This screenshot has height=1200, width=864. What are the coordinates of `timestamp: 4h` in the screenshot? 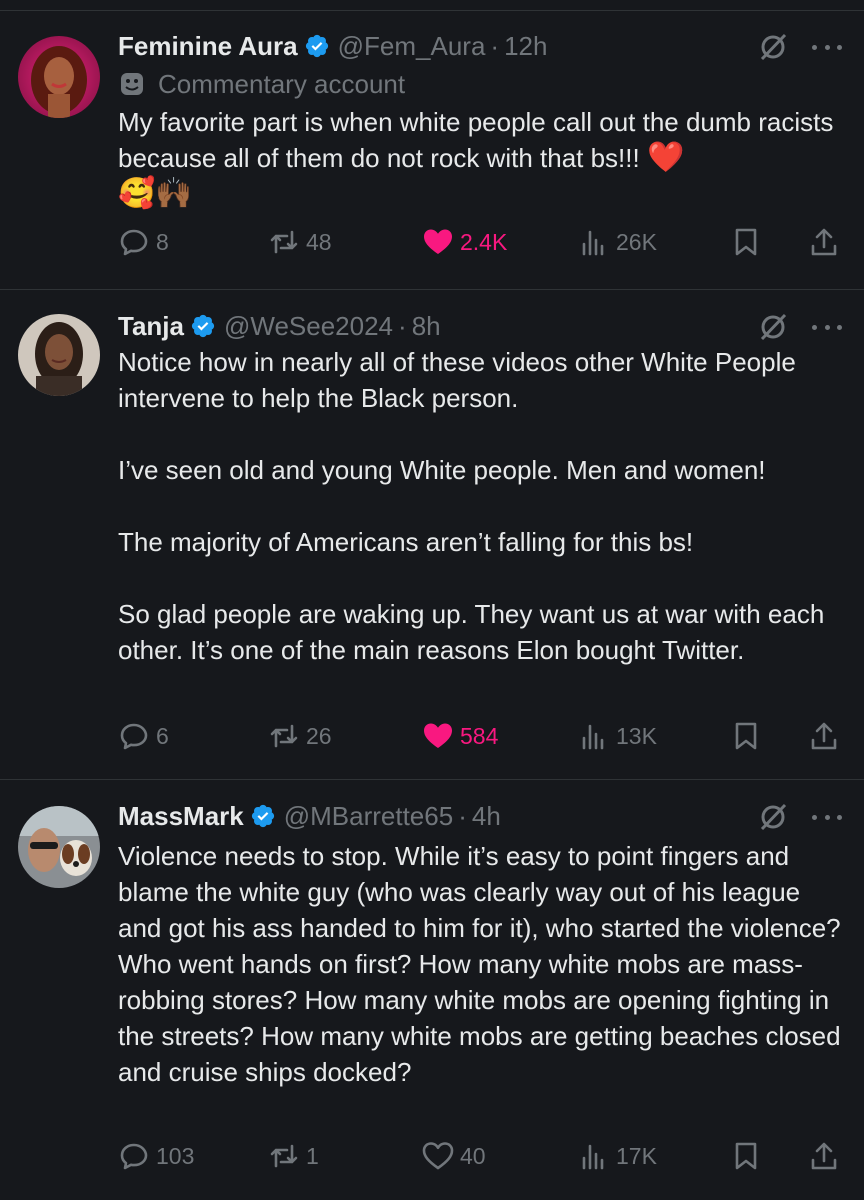 It's located at (486, 816).